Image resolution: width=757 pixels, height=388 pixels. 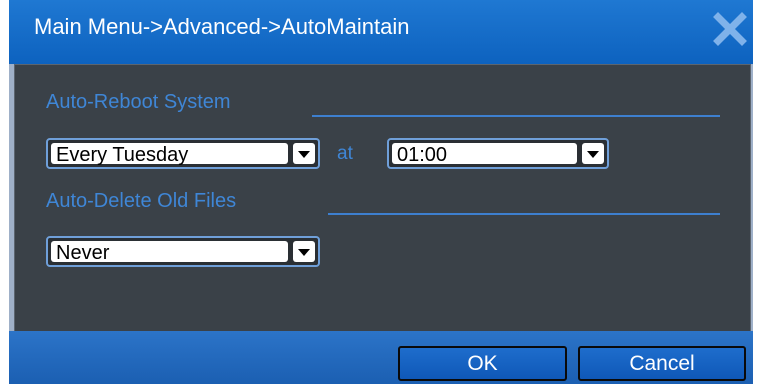 I want to click on reboot-day-value: Every Tuesday, so click(x=122, y=155).